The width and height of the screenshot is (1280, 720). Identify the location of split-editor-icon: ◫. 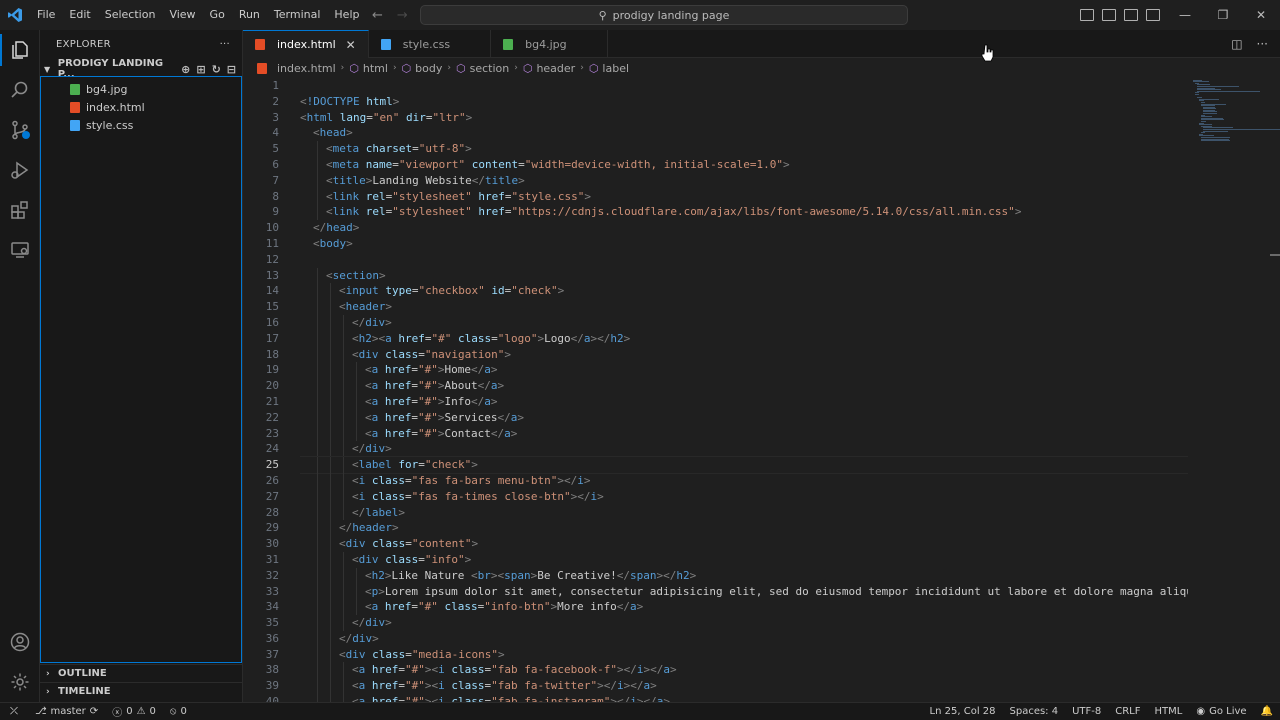
(1236, 44).